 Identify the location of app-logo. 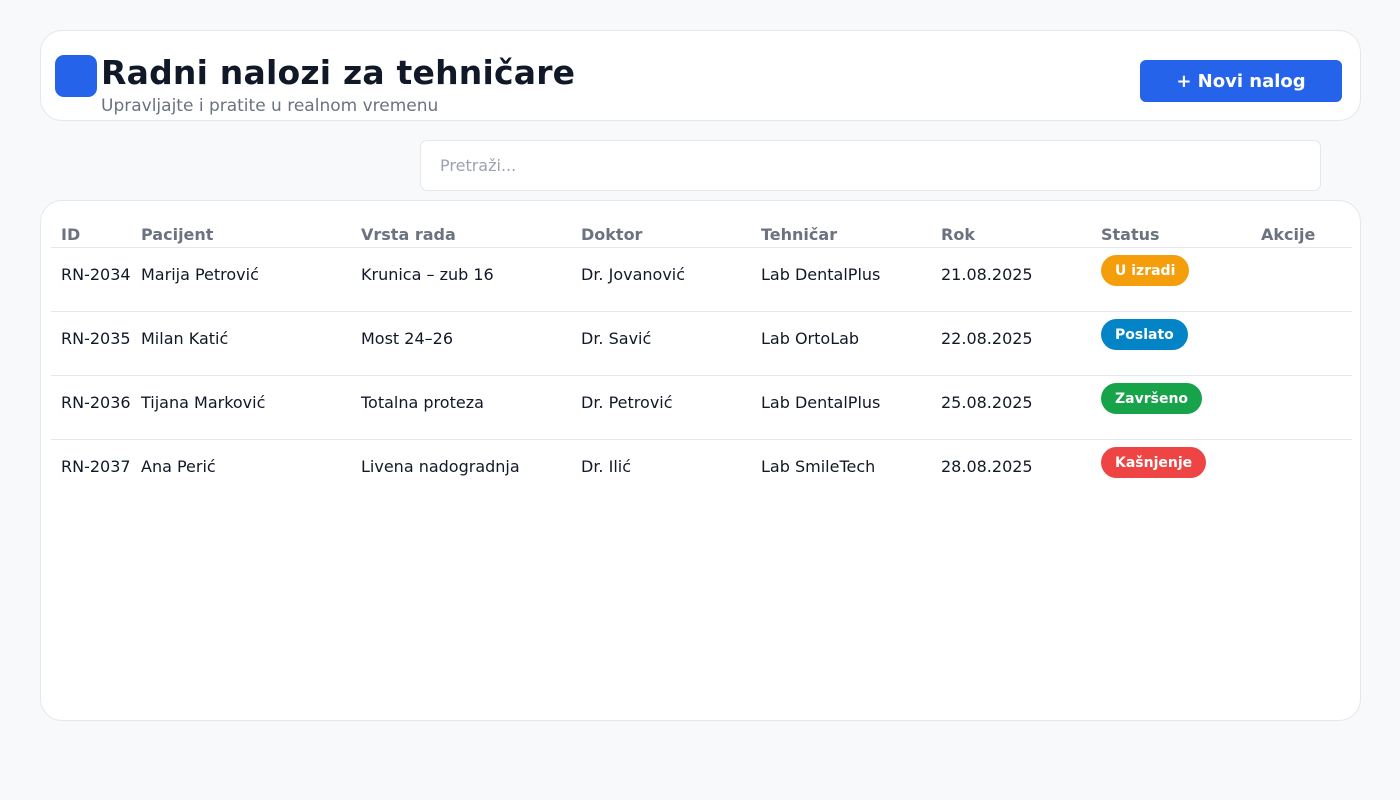
(76, 76).